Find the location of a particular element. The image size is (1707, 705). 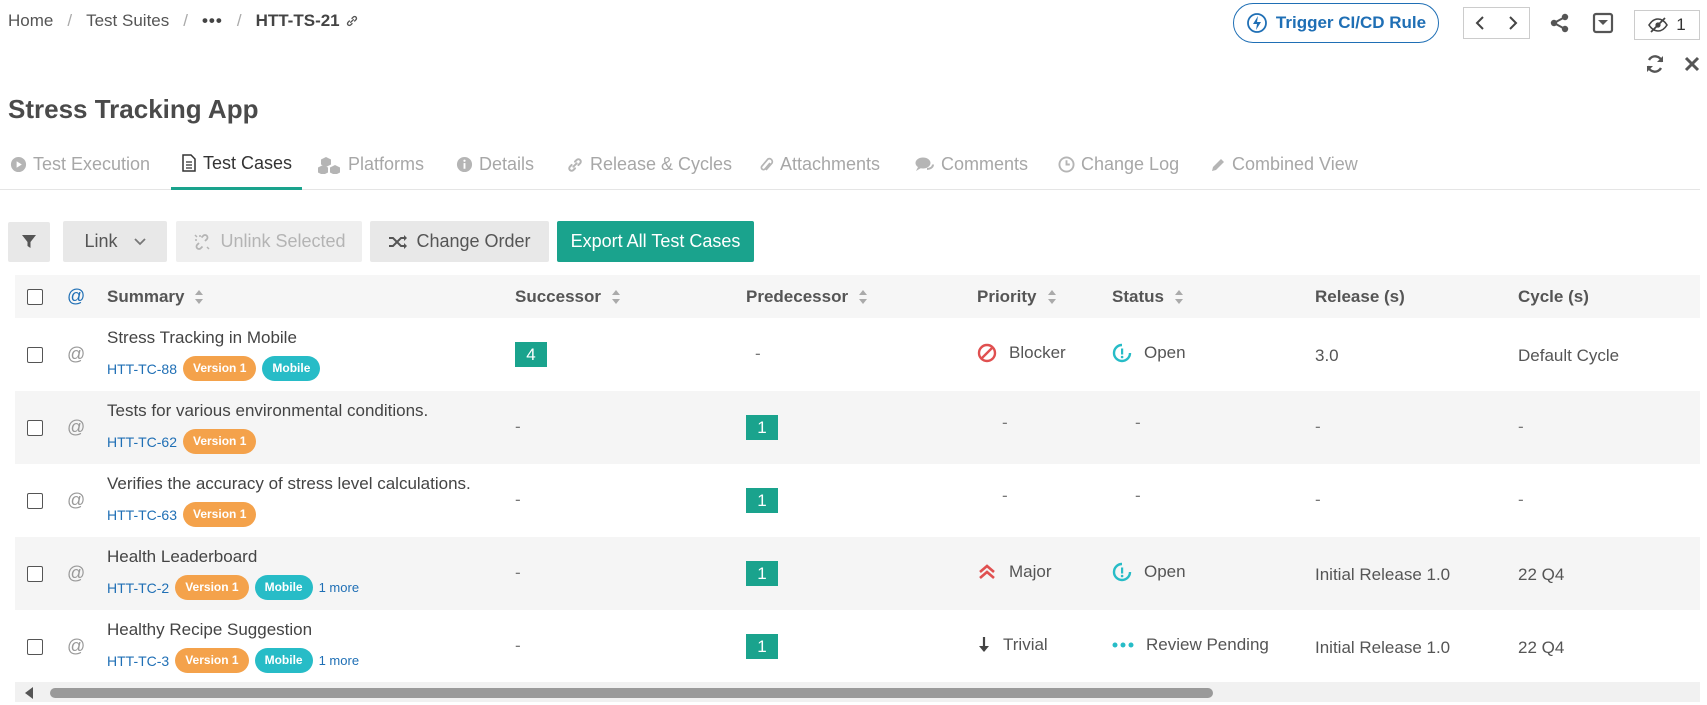

tab-label: Details is located at coordinates (507, 164).